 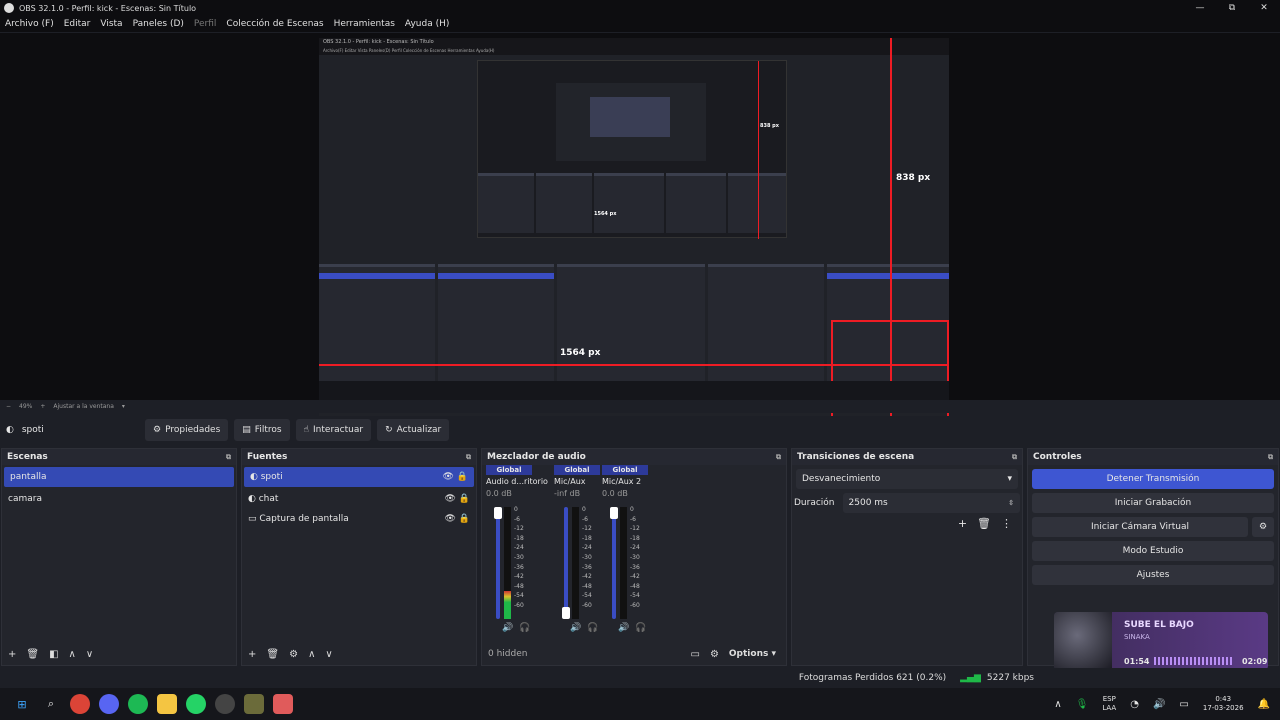 What do you see at coordinates (80, 704) in the screenshot?
I see `chrome-icon` at bounding box center [80, 704].